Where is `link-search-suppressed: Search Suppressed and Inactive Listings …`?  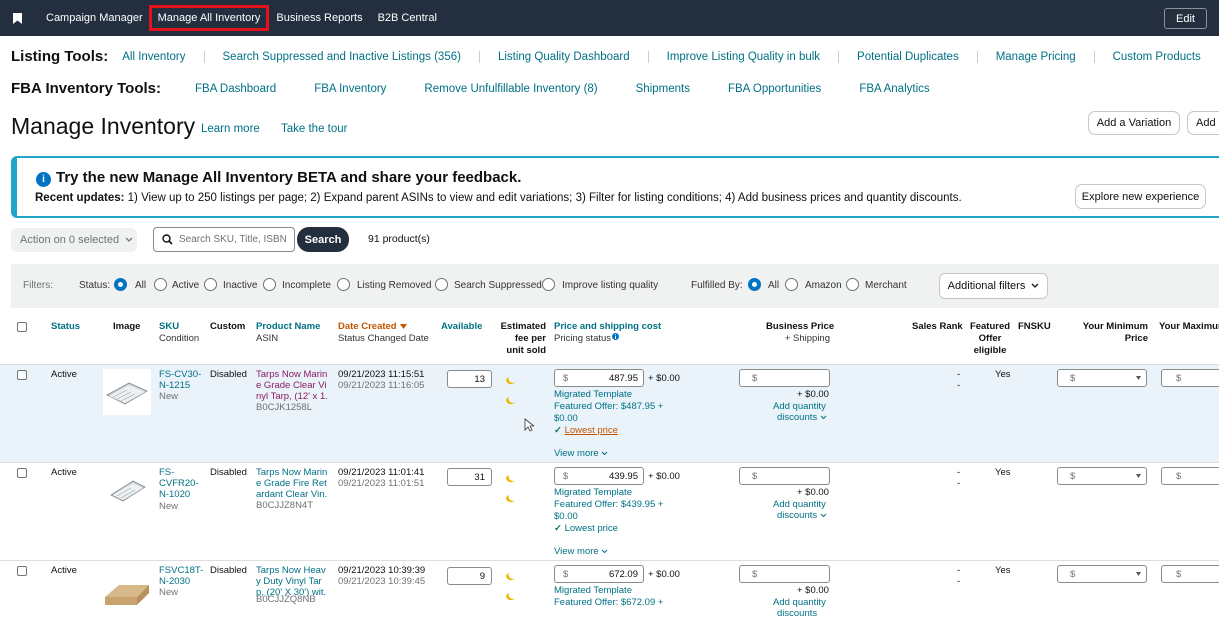 link-search-suppressed: Search Suppressed and Inactive Listings … is located at coordinates (341, 56).